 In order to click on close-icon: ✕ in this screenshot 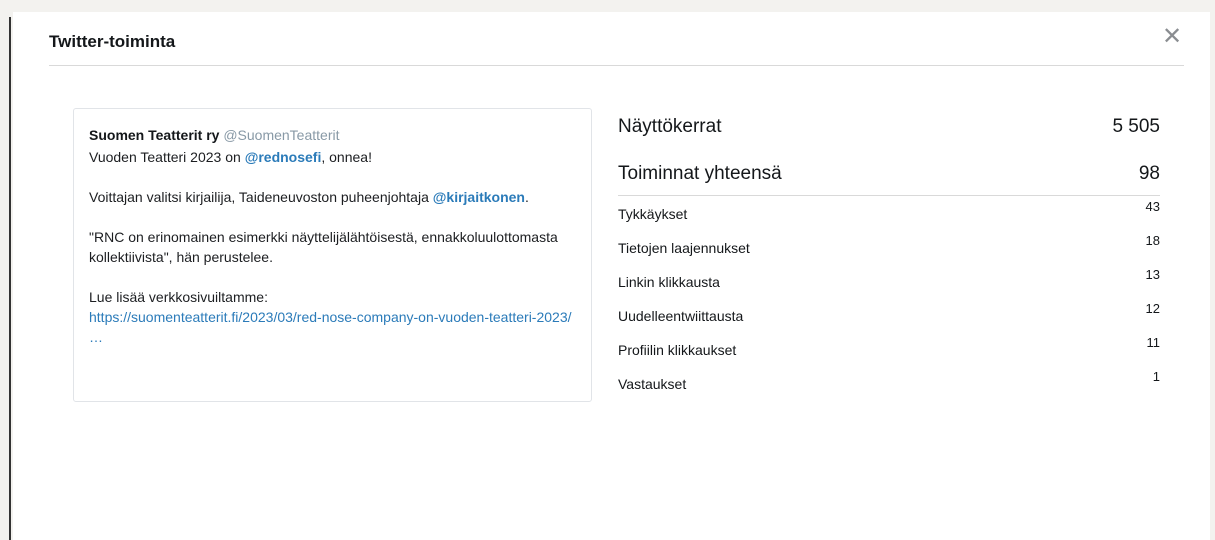, I will do `click(1172, 37)`.